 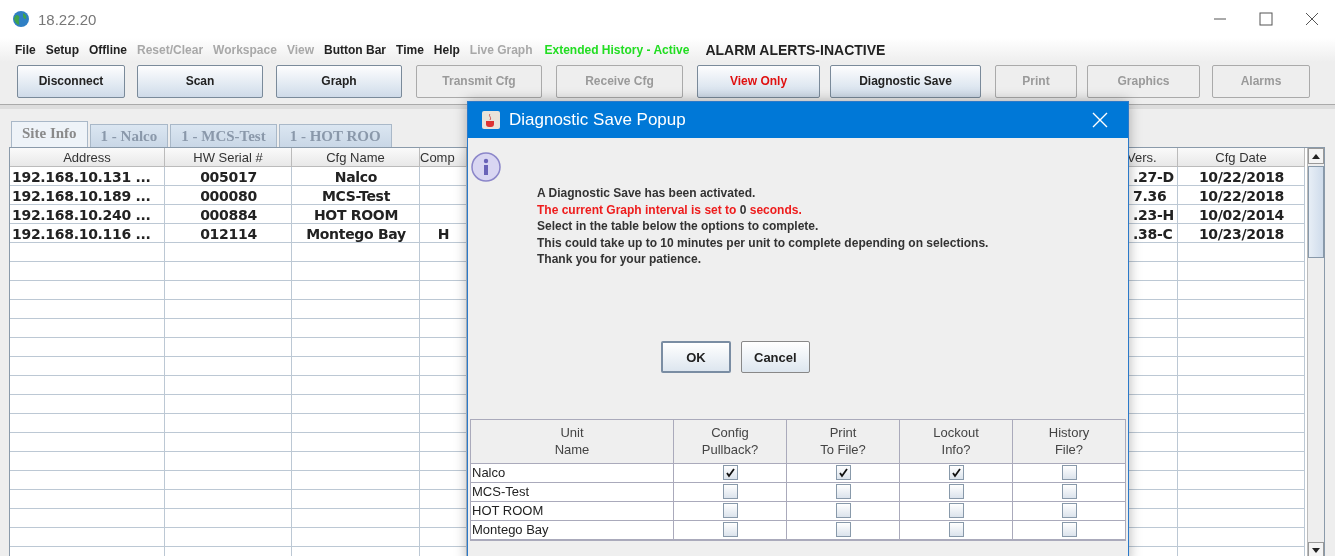 I want to click on close-icon, so click(x=1312, y=19).